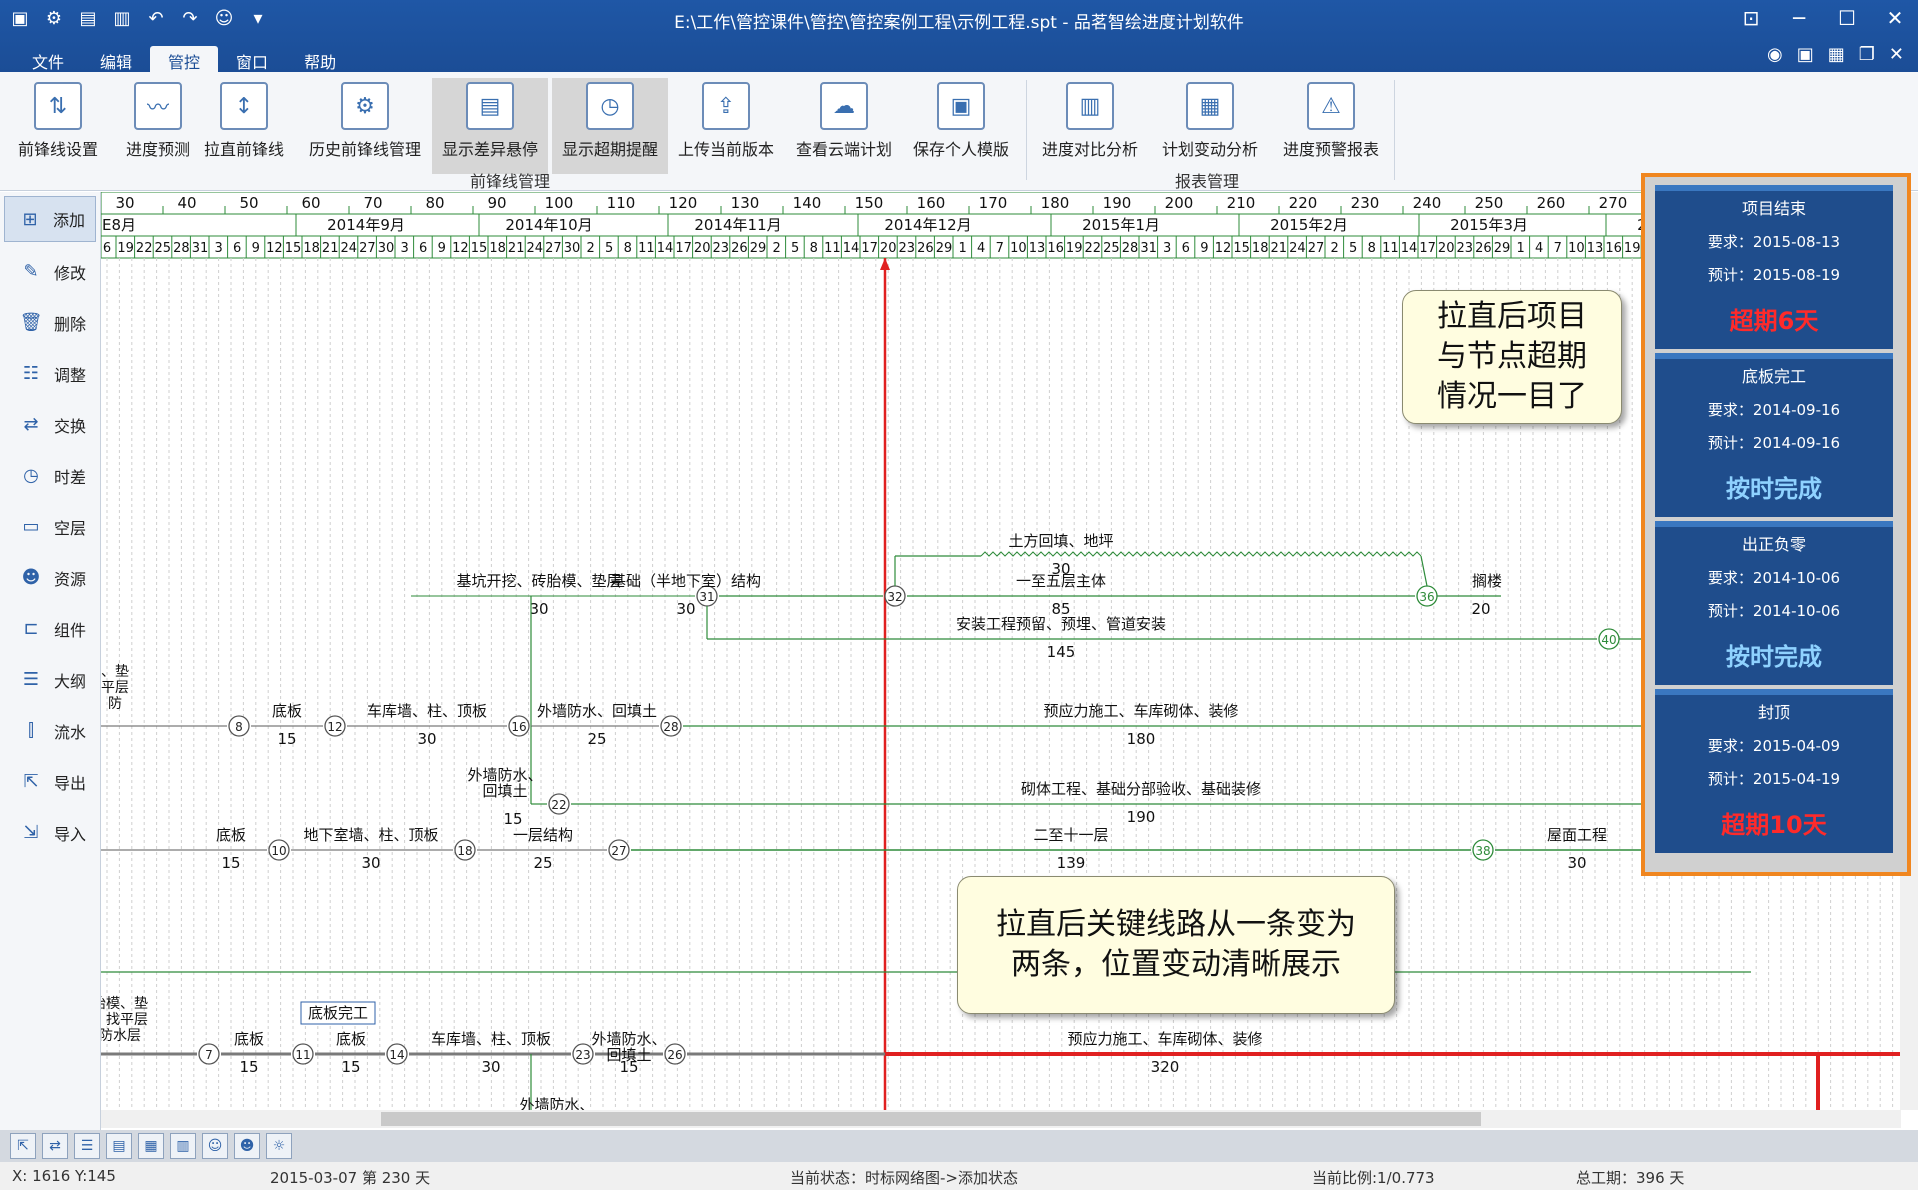  Describe the element at coordinates (31, 577) in the screenshot. I see `resource-icon: ☻` at that location.